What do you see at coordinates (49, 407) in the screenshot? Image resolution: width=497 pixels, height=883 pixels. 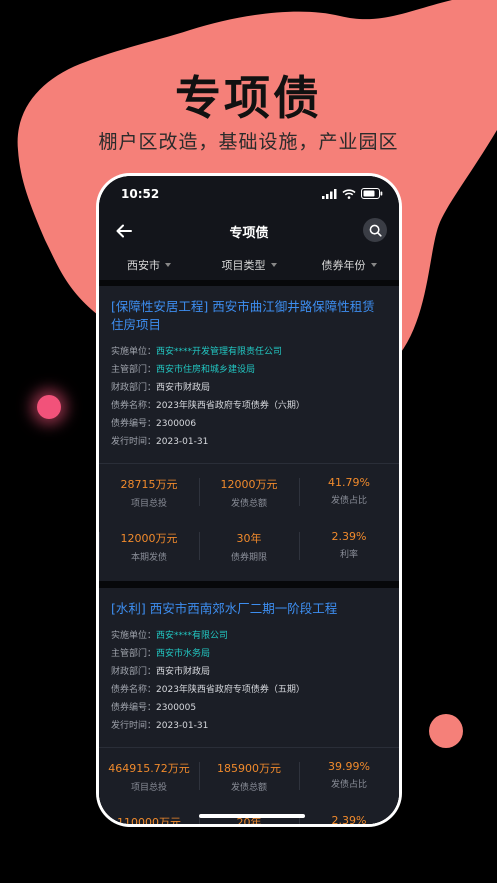 I see `pink-glow-dot` at bounding box center [49, 407].